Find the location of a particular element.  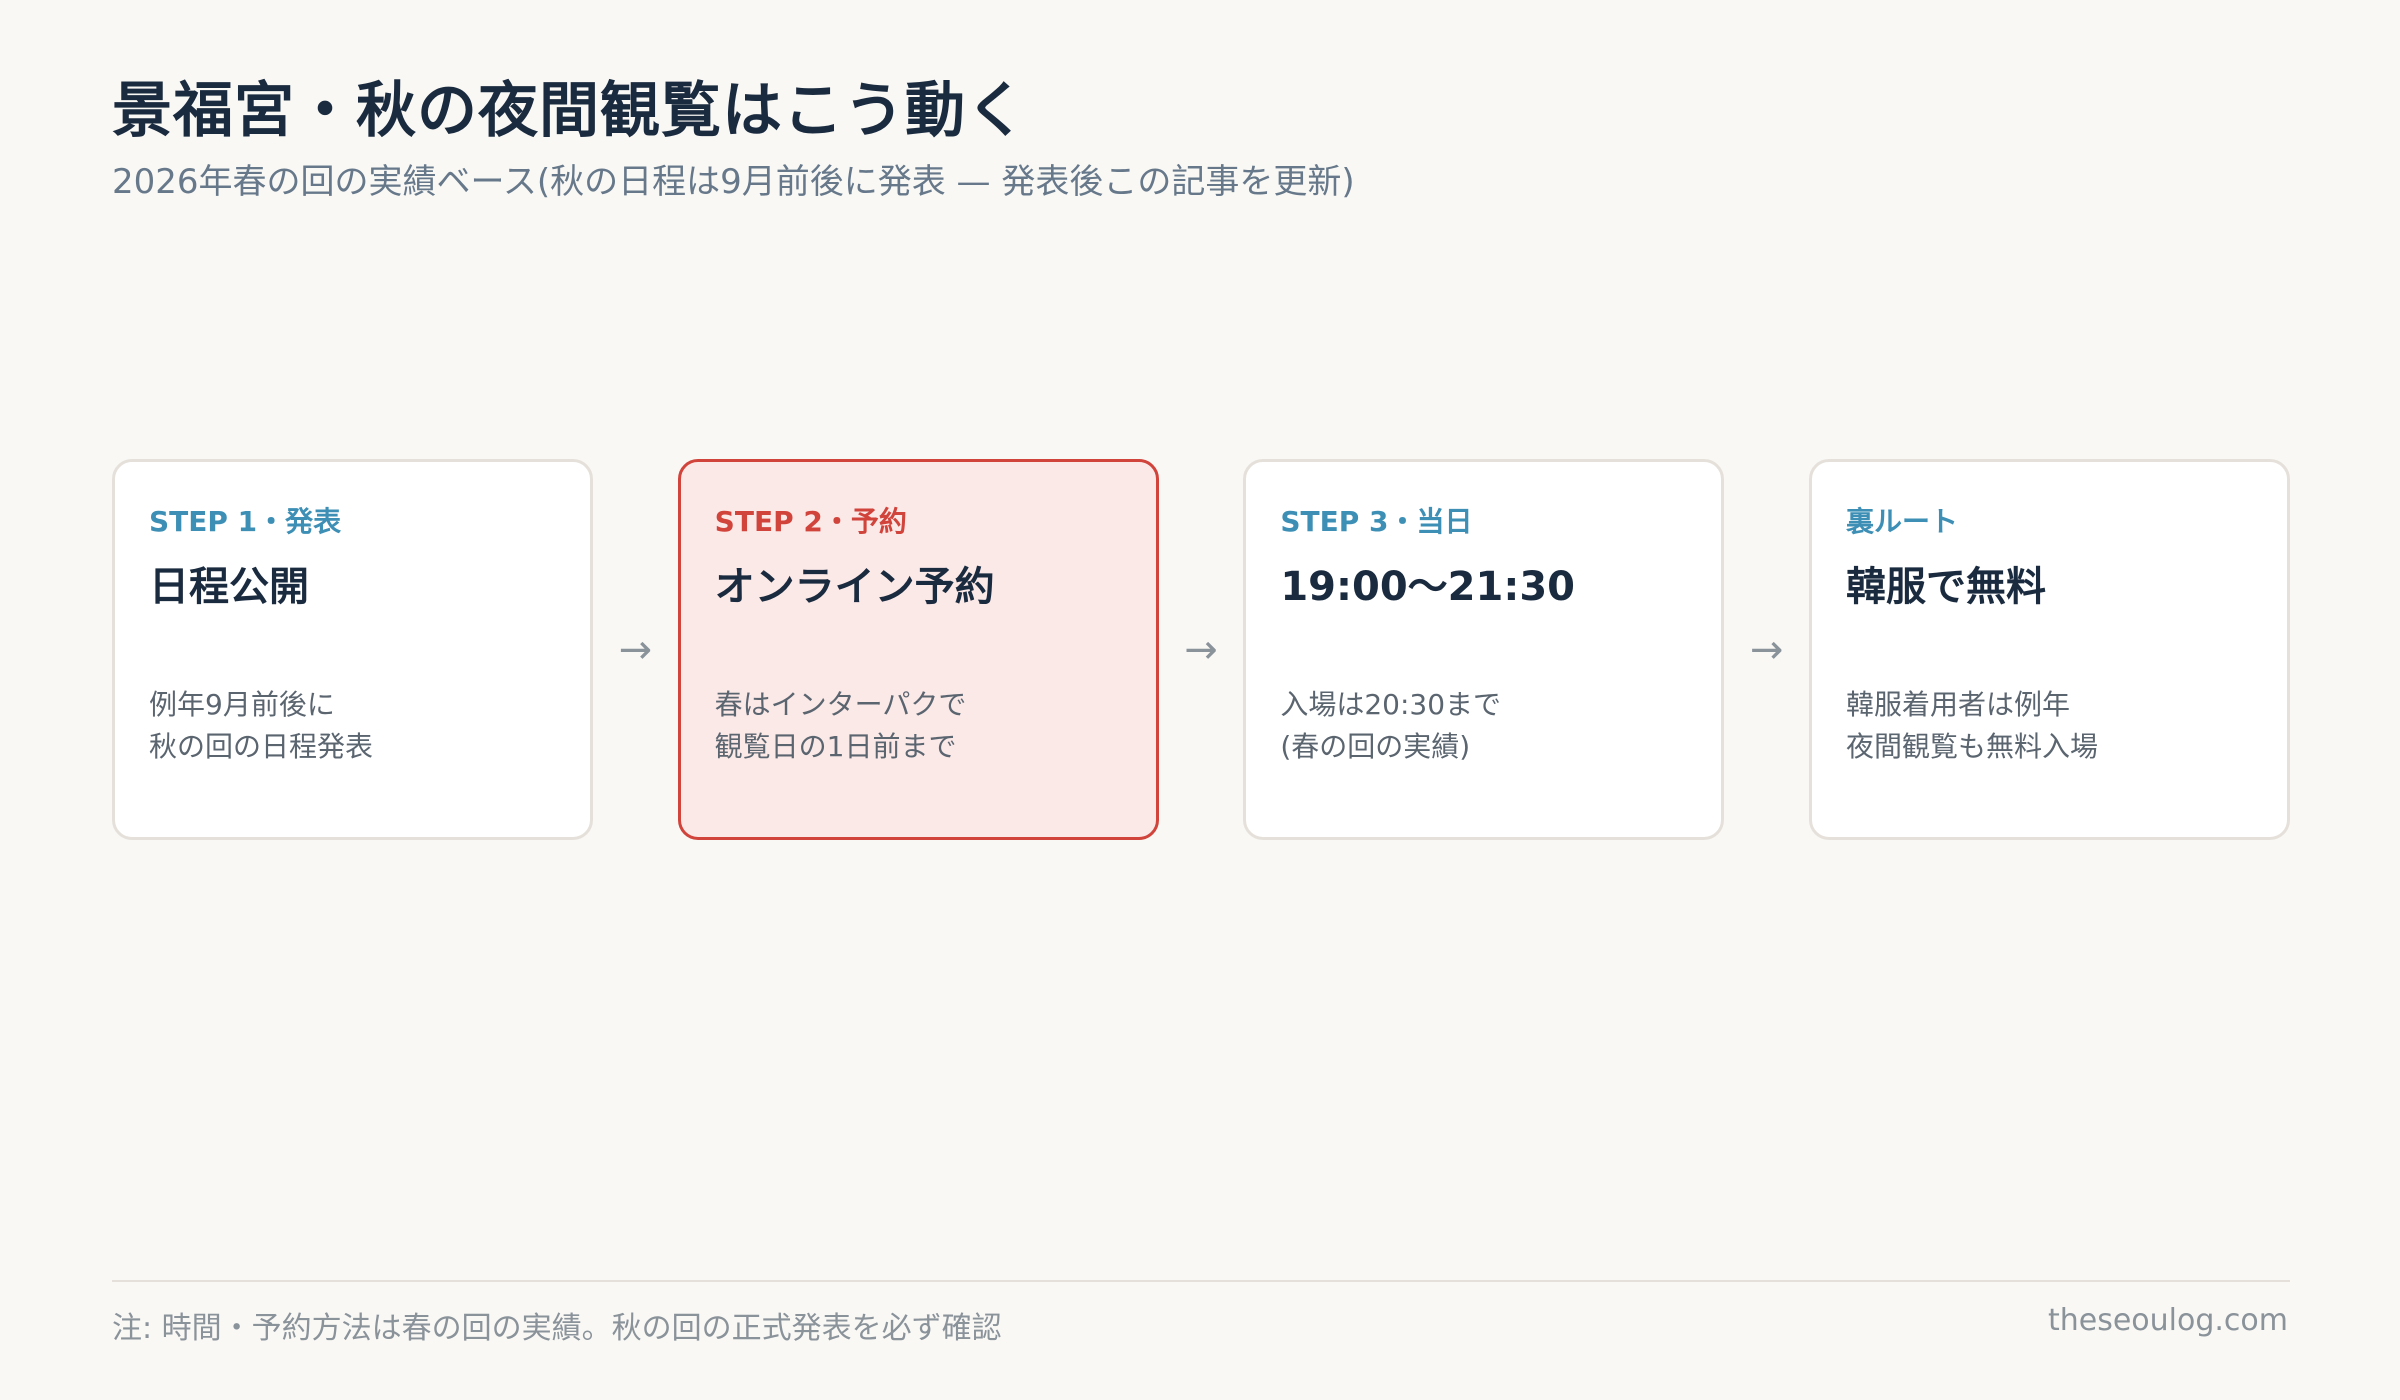

step-description-line: 夜間観覧も無料入場 is located at coordinates (1972, 746).